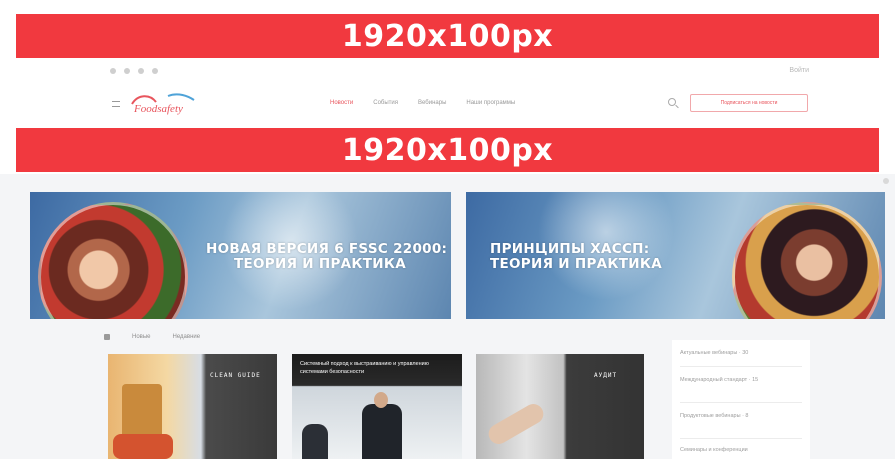  What do you see at coordinates (799, 70) in the screenshot?
I see `login-link: Войти` at bounding box center [799, 70].